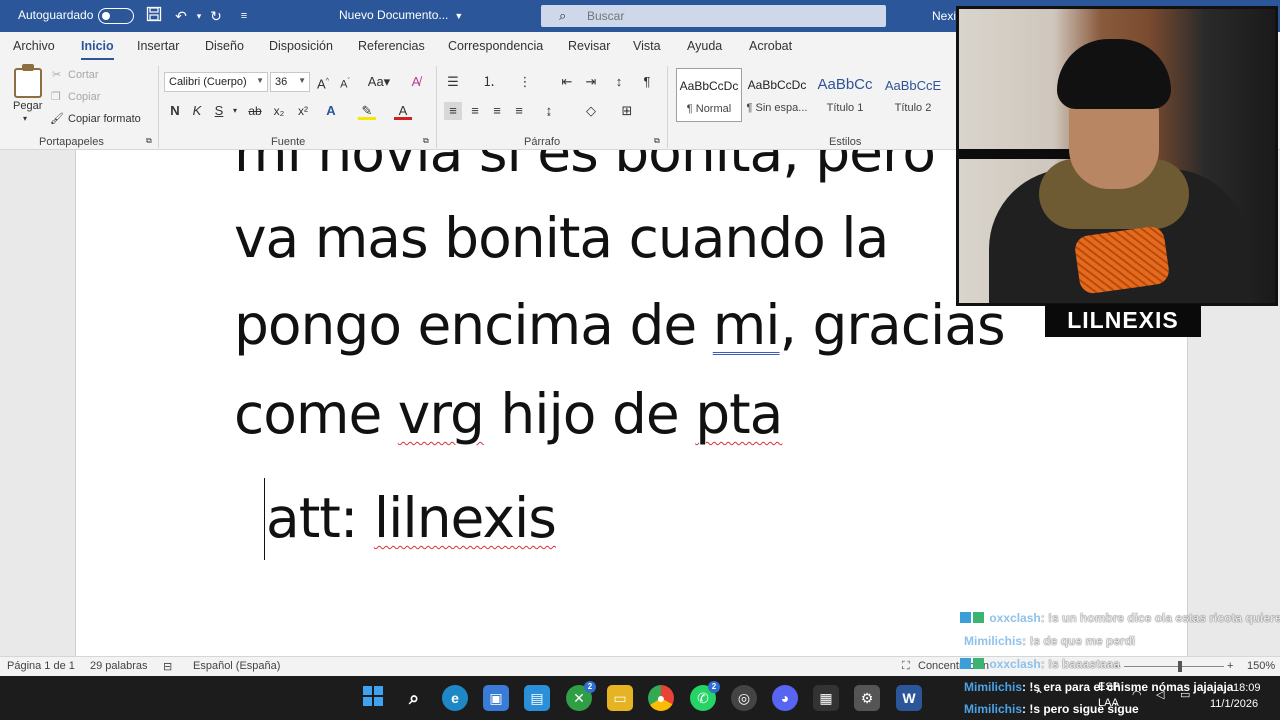  I want to click on focus-icon: ⛶, so click(906, 666).